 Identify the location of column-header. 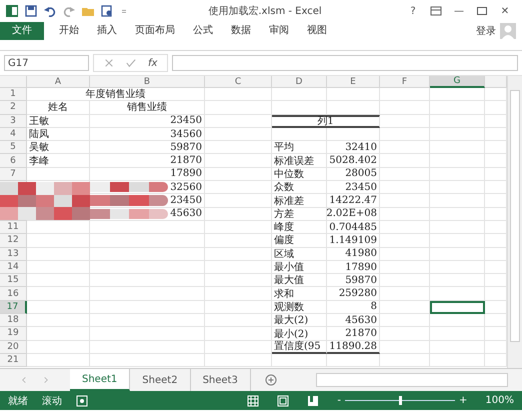
(496, 82).